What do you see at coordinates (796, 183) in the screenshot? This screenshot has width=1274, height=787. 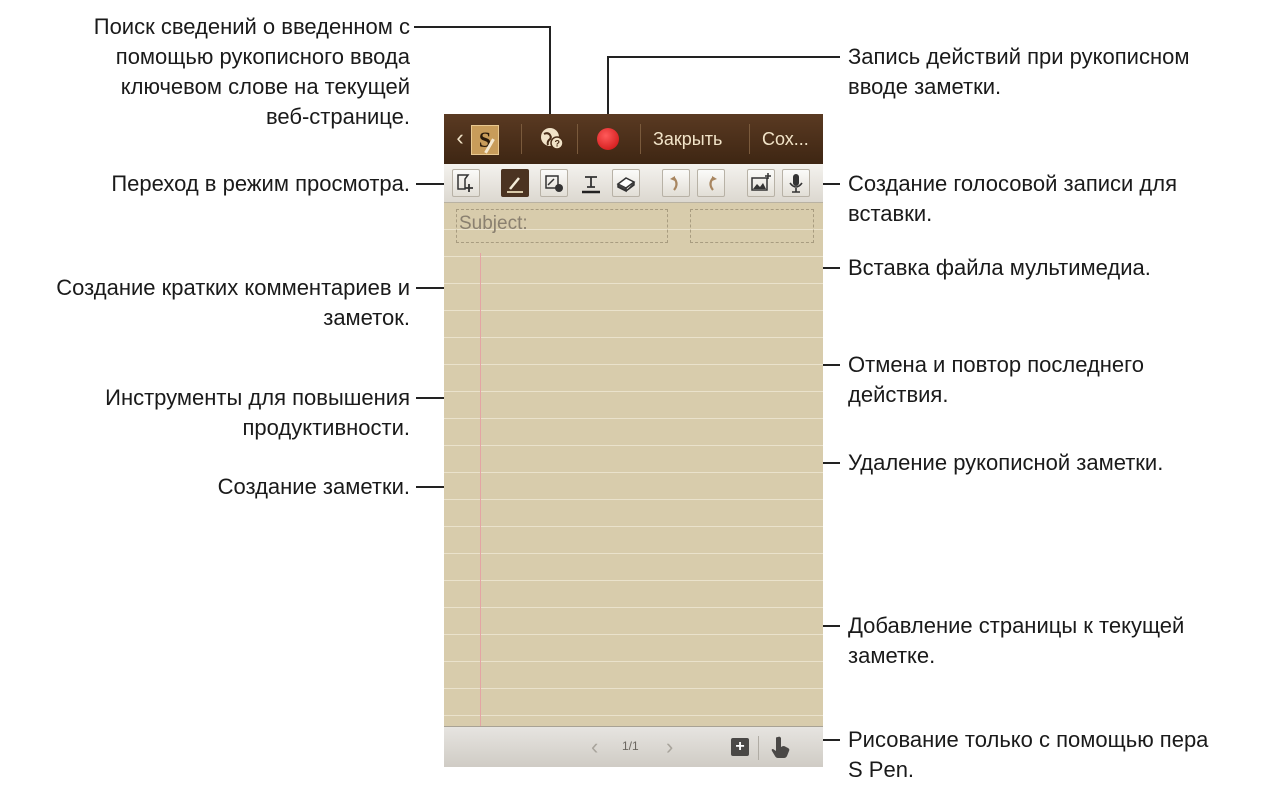 I see `microphone-icon` at bounding box center [796, 183].